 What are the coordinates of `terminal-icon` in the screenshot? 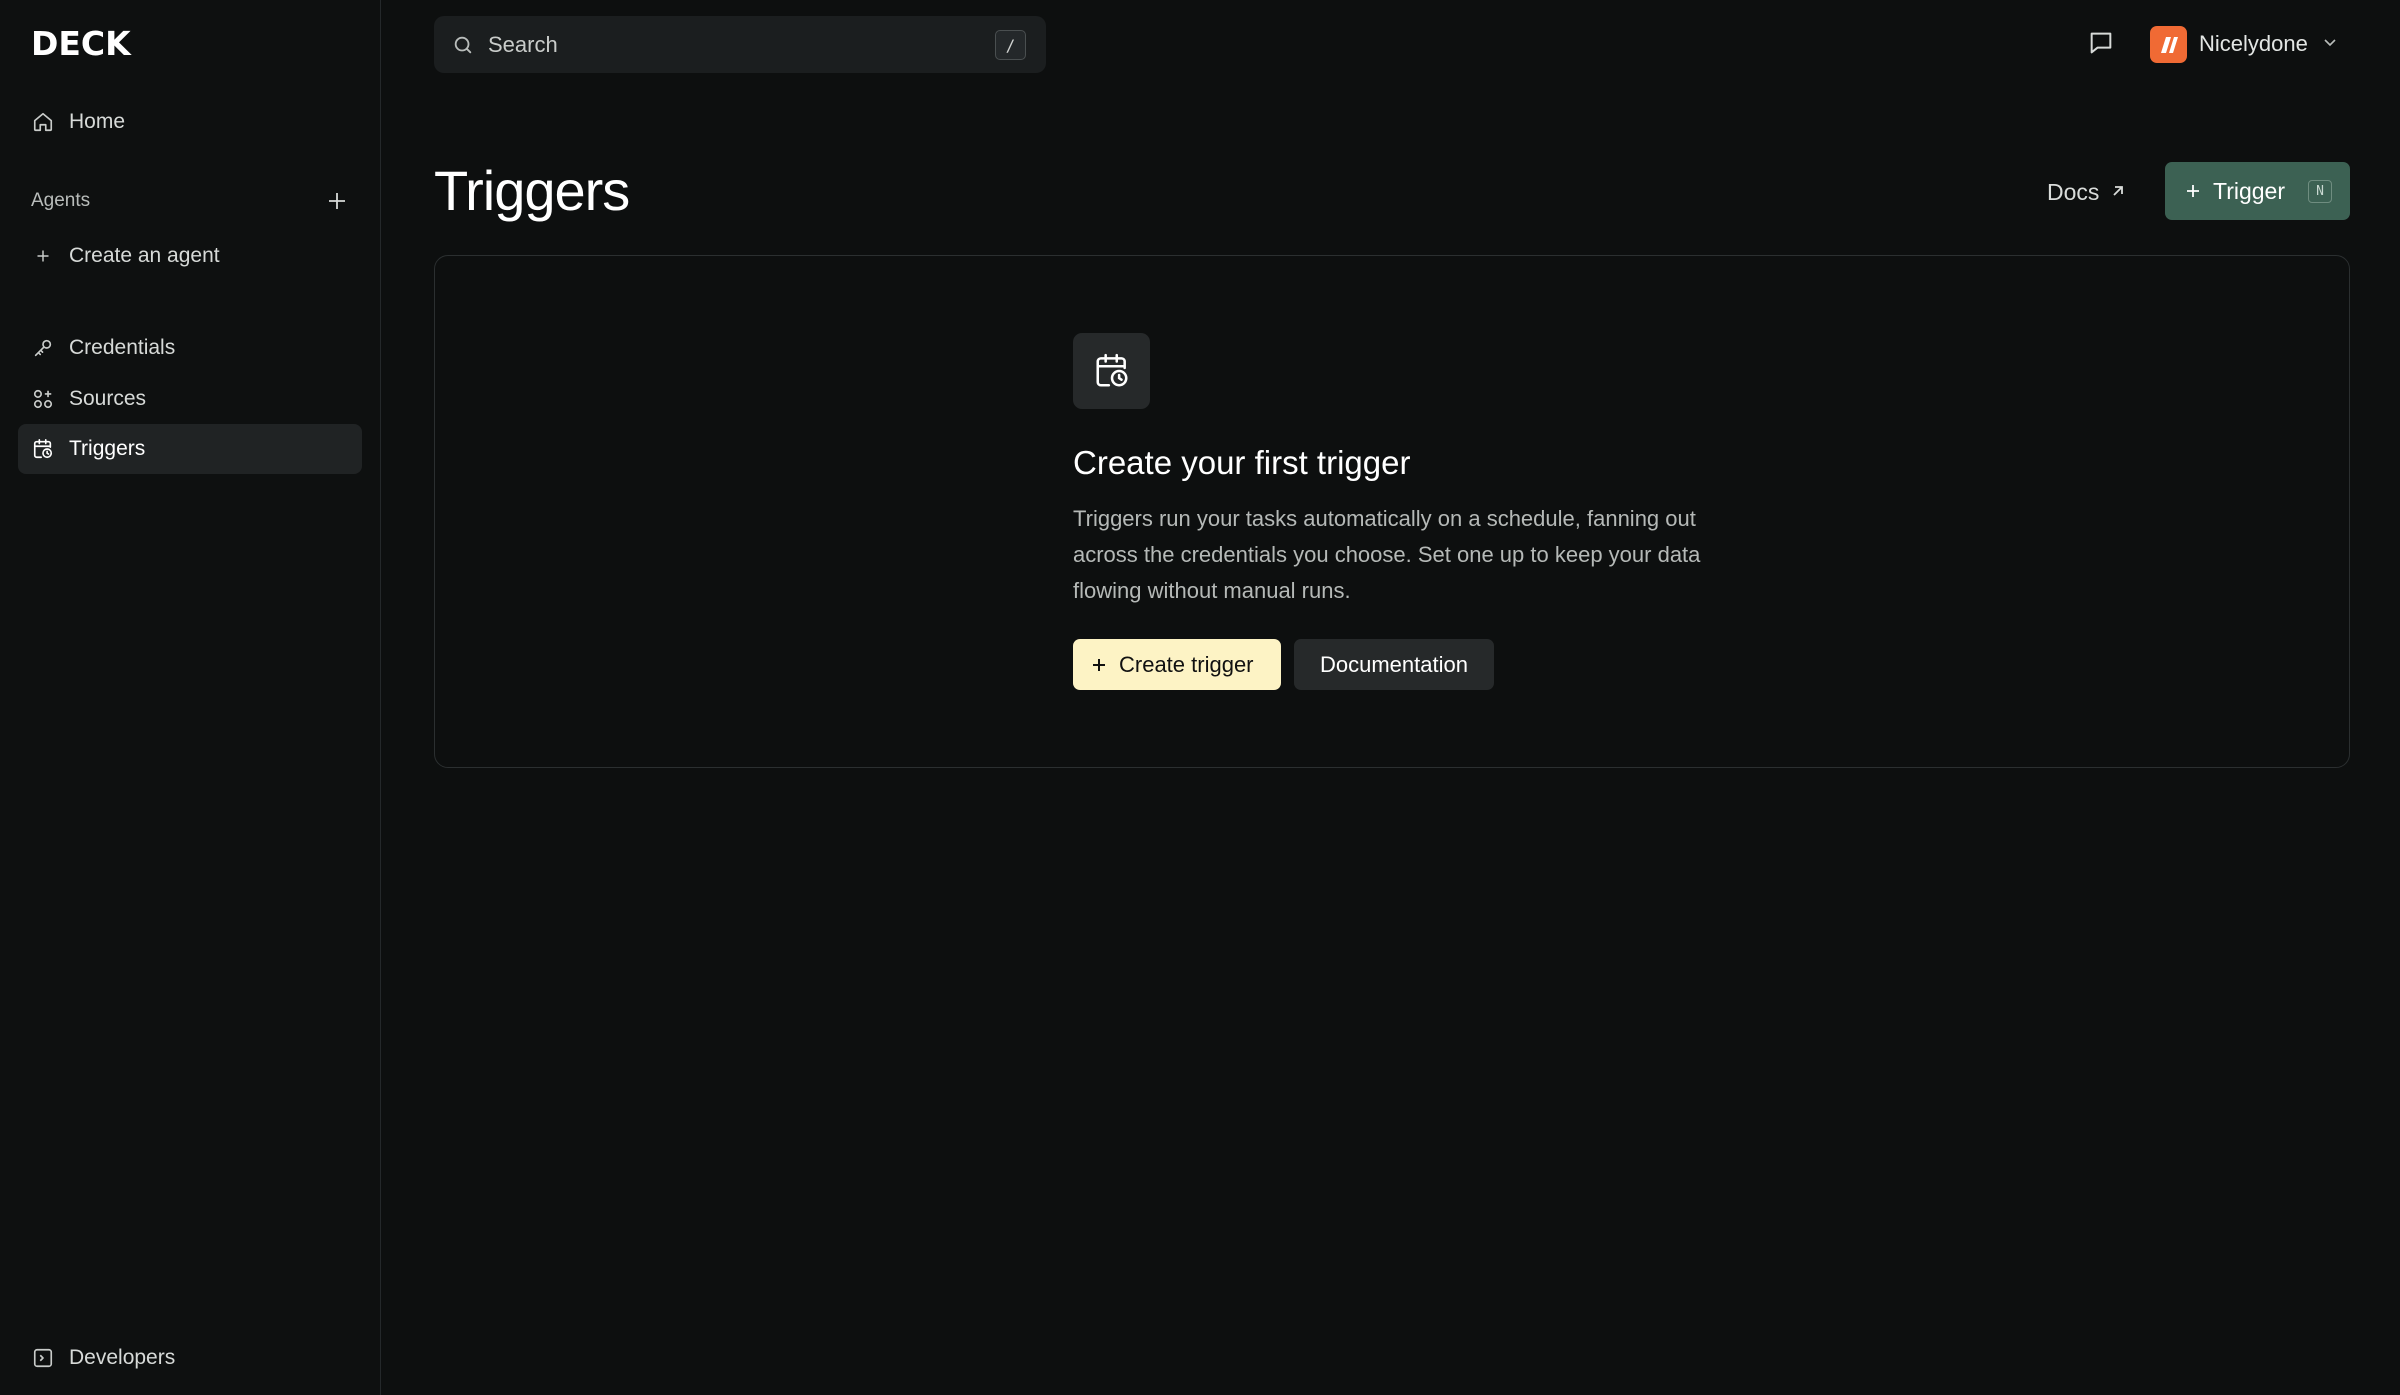 It's located at (43, 1358).